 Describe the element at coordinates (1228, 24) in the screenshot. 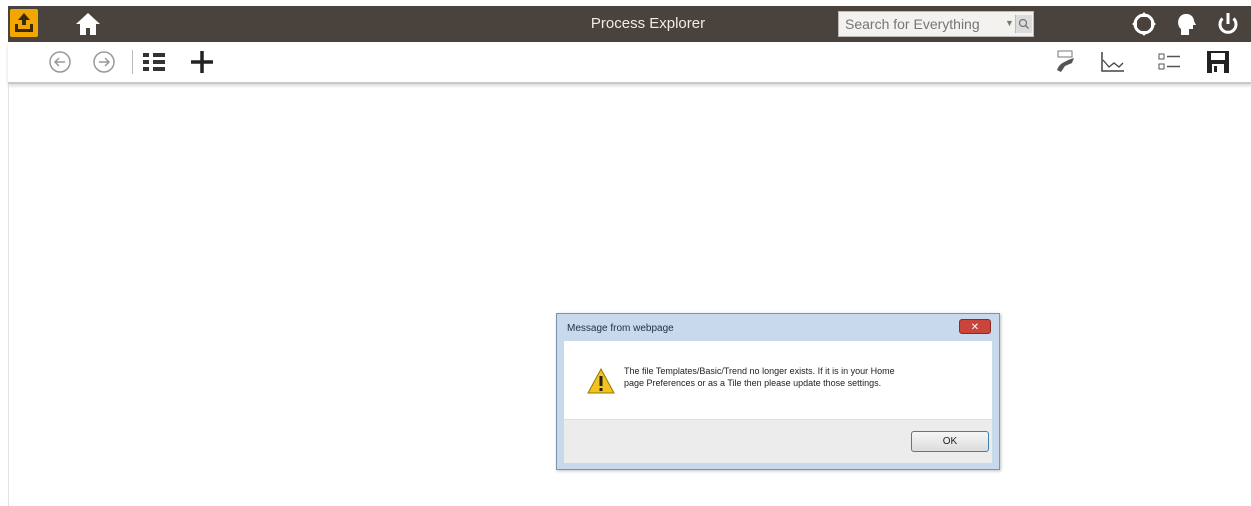

I see `power-icon` at that location.